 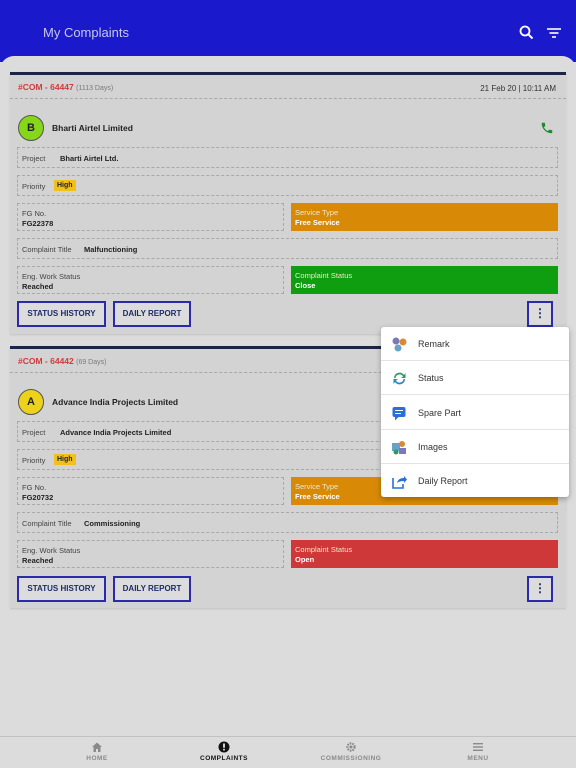 What do you see at coordinates (475, 378) in the screenshot?
I see `menu-item-status: Status` at bounding box center [475, 378].